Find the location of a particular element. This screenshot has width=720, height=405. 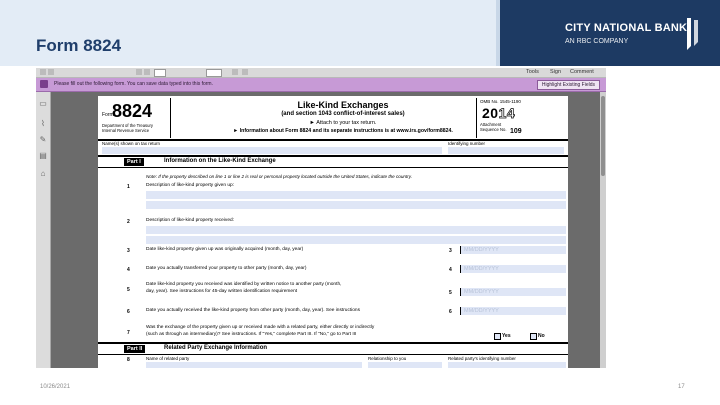

scrollbar-thumb is located at coordinates (603, 136).